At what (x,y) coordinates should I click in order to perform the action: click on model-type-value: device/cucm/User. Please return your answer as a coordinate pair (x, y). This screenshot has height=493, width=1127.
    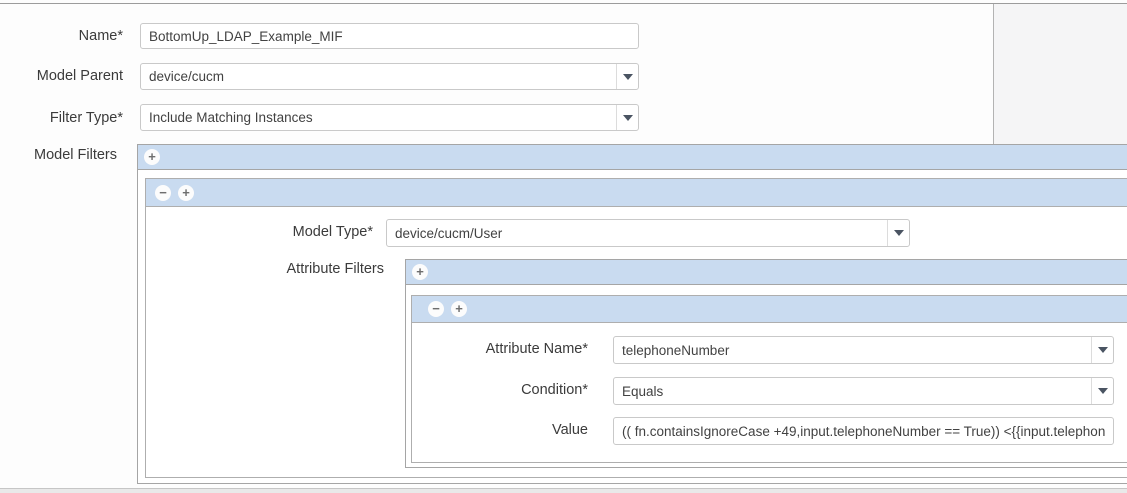
    Looking at the image, I should click on (449, 233).